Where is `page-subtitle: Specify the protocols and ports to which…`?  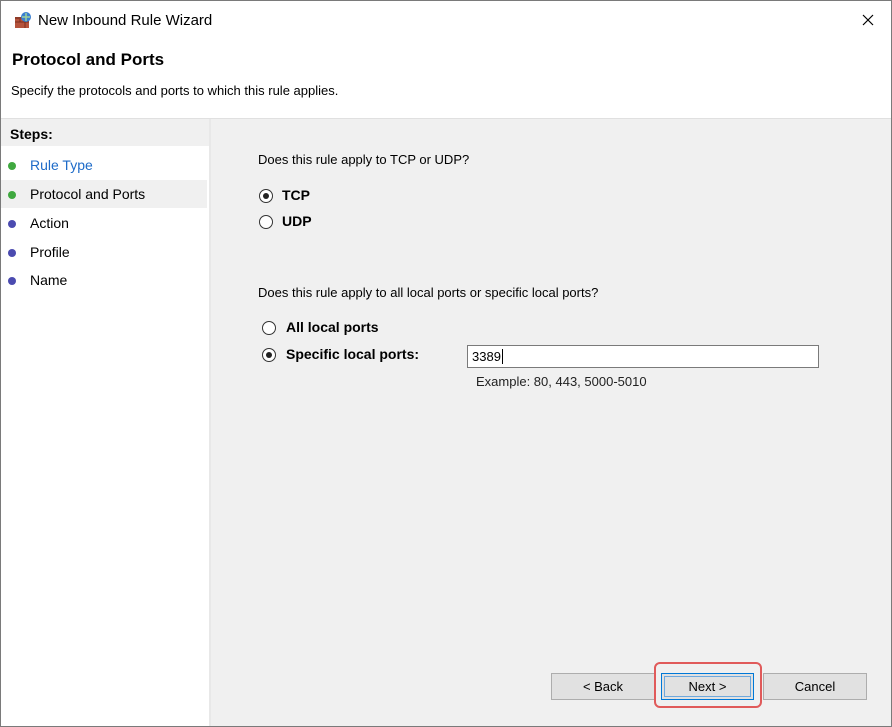
page-subtitle: Specify the protocols and ports to which… is located at coordinates (175, 90).